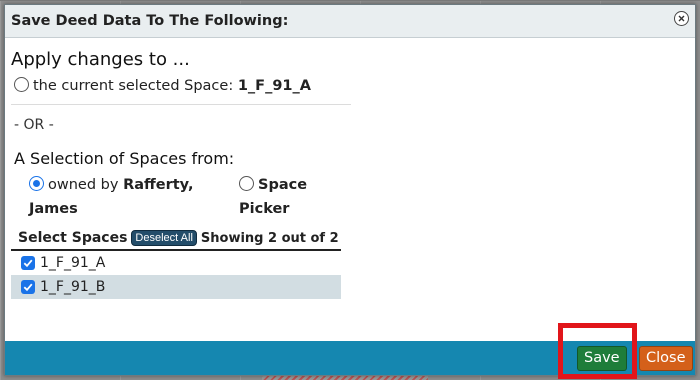 The width and height of the screenshot is (700, 380). I want to click on save-button: Save, so click(602, 358).